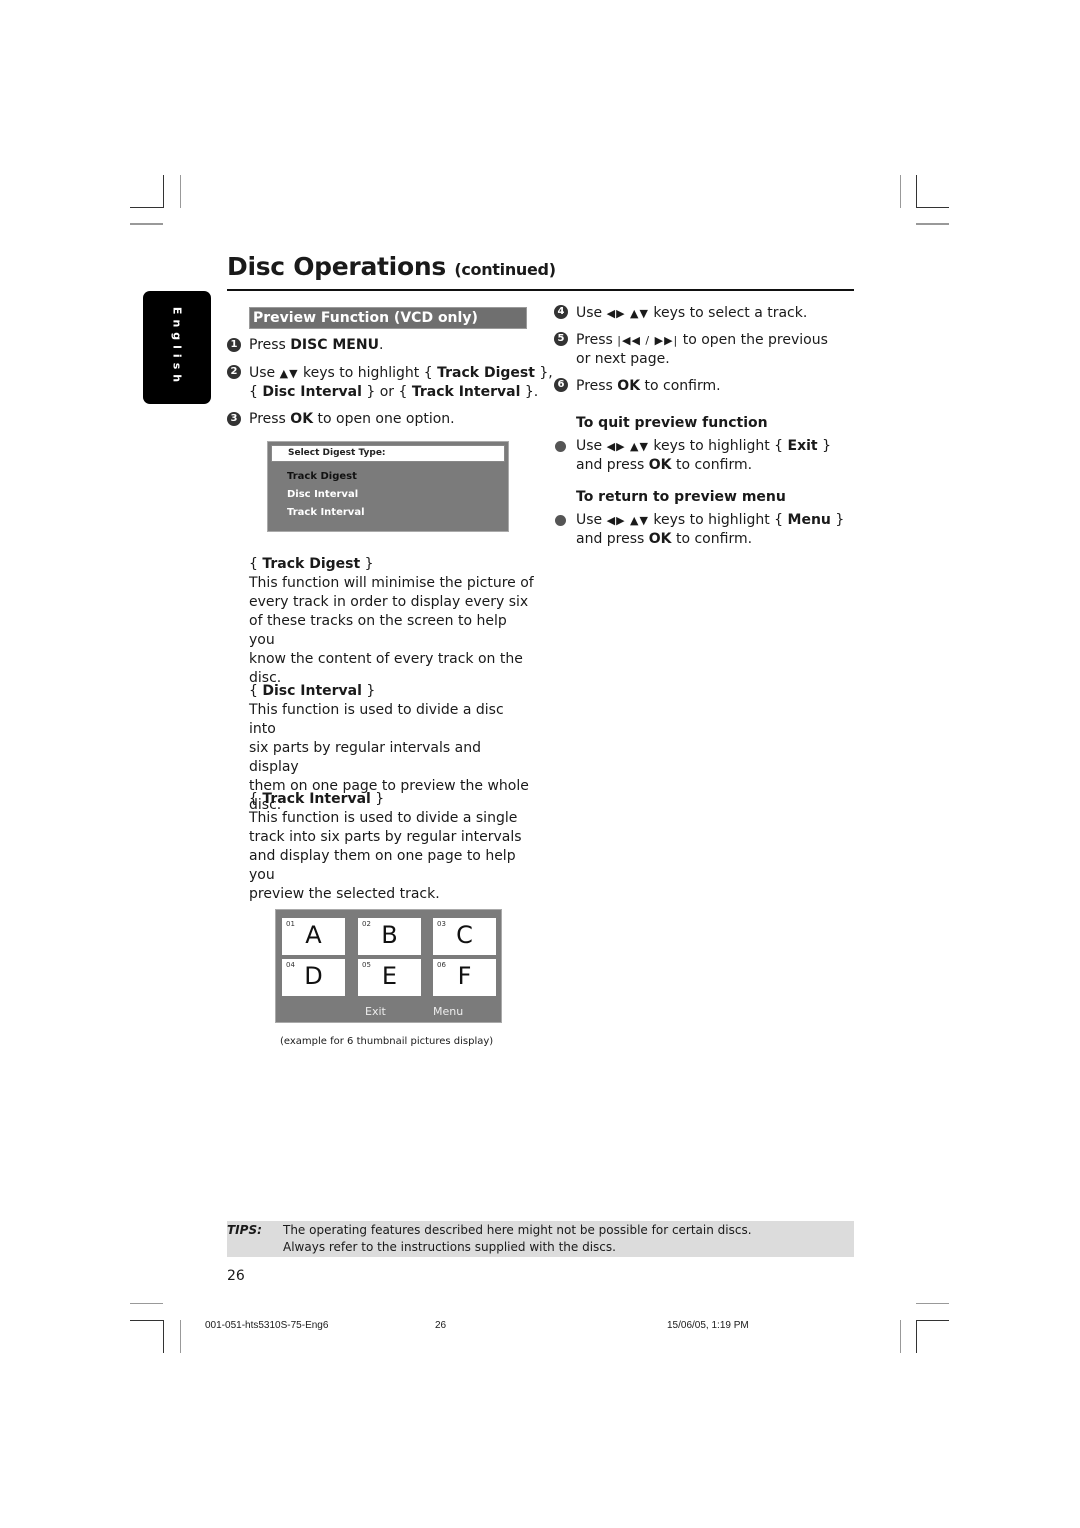 The width and height of the screenshot is (1080, 1528). What do you see at coordinates (322, 476) in the screenshot?
I see `menu-item-track-digest: Track Digest` at bounding box center [322, 476].